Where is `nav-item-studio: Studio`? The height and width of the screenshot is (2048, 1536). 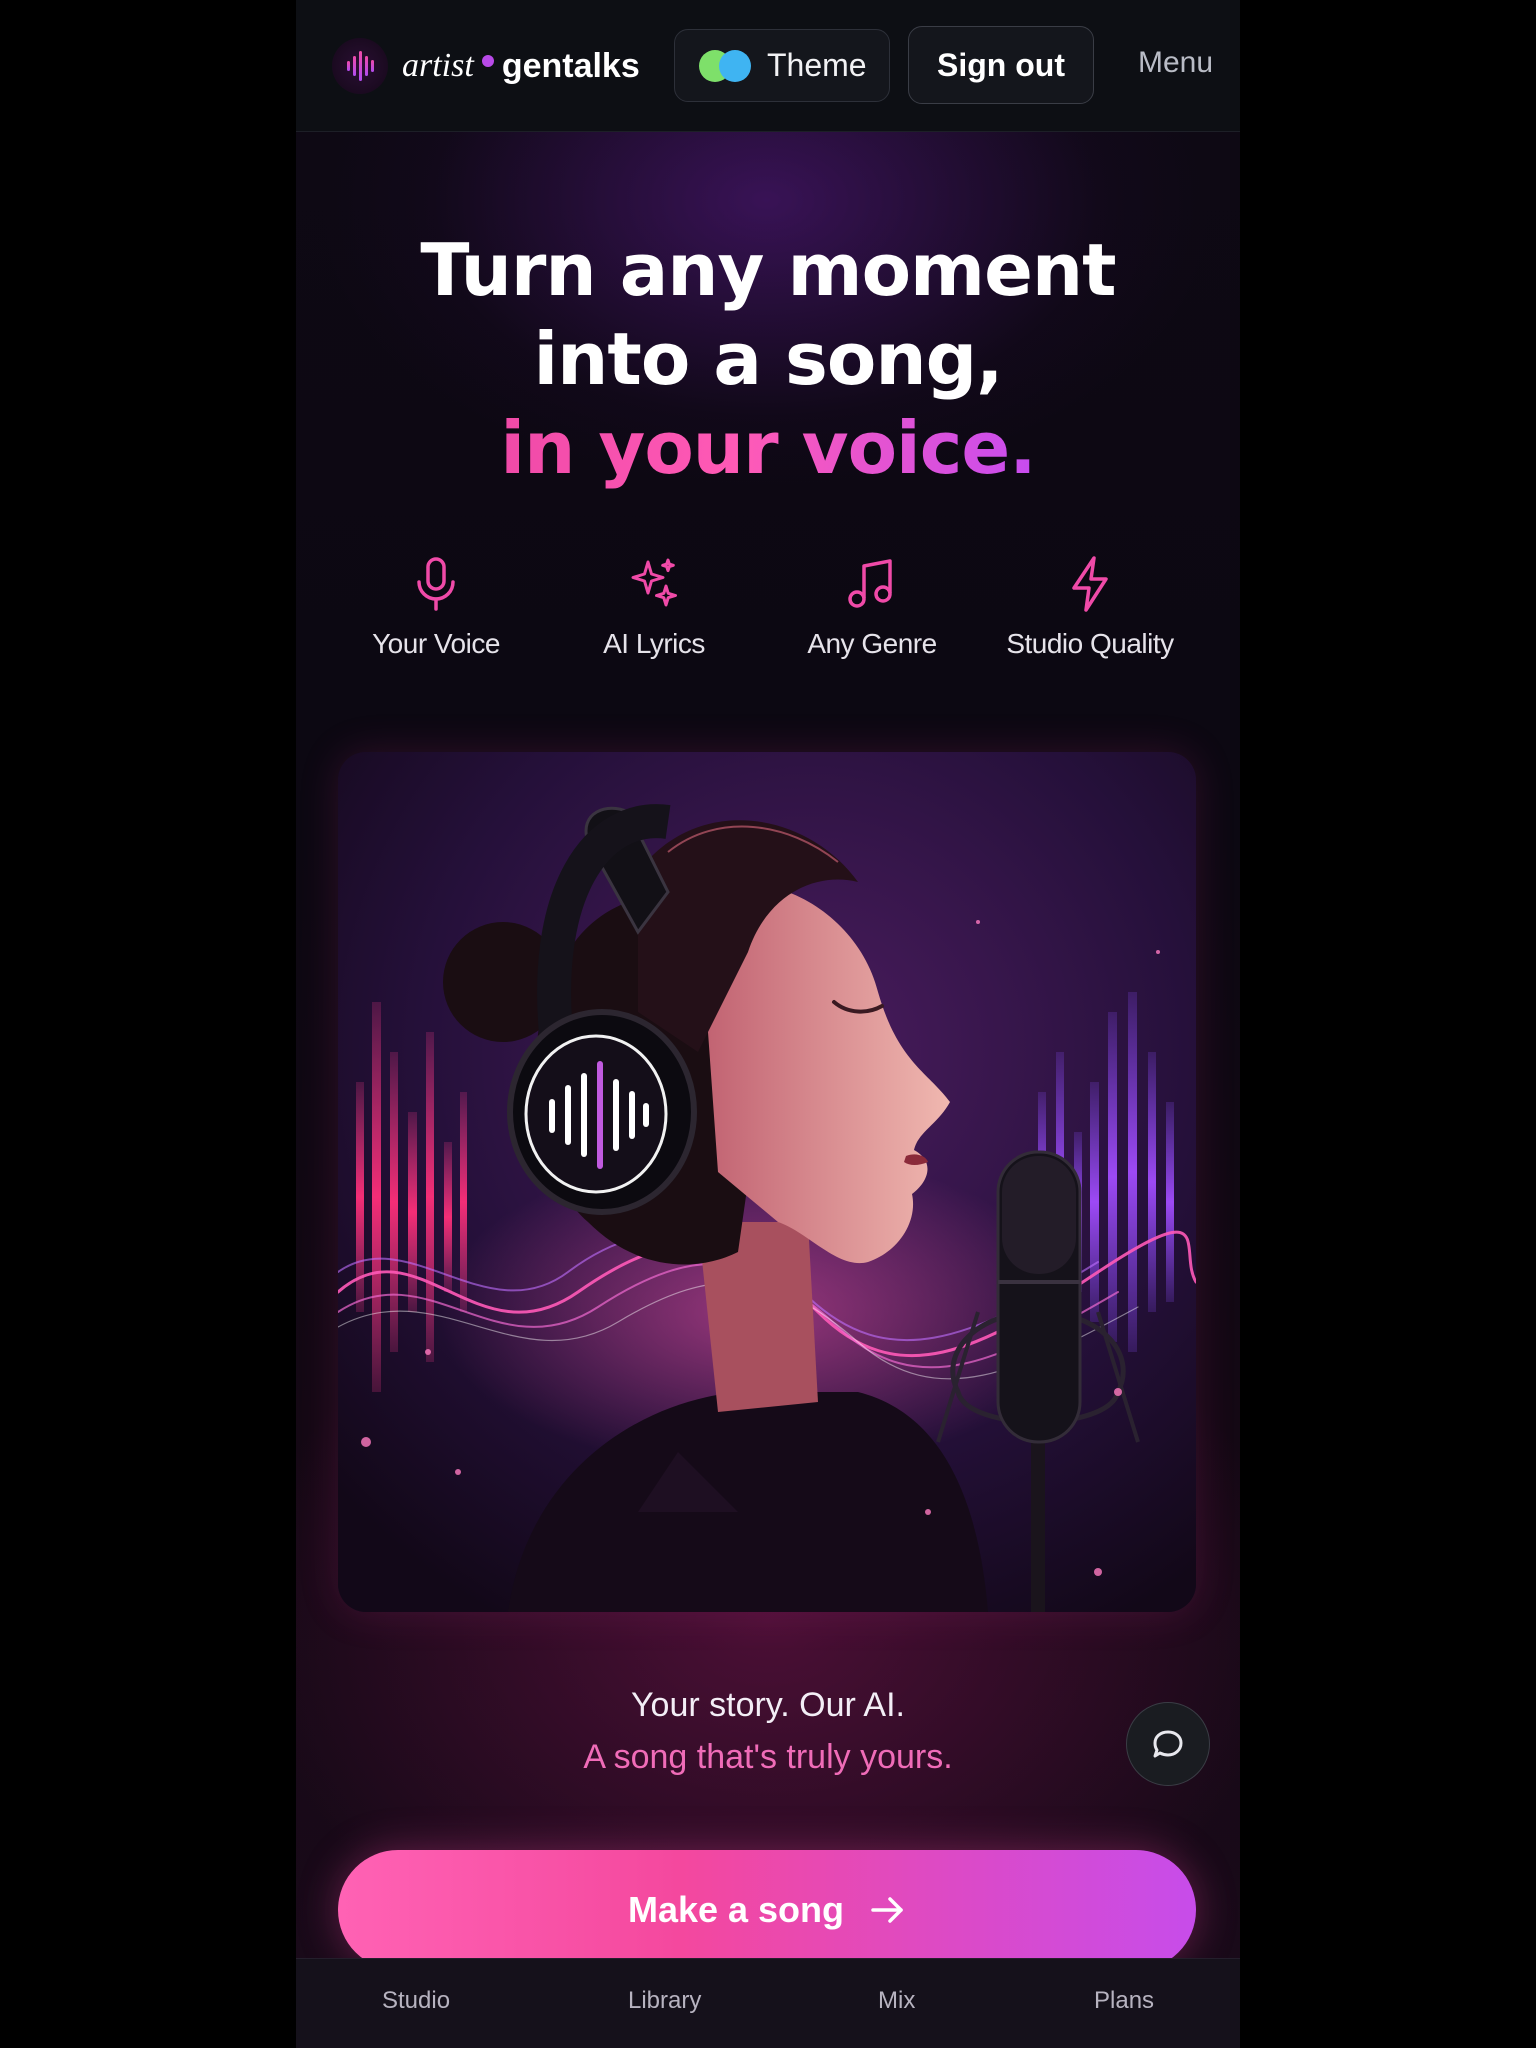
nav-item-studio: Studio is located at coordinates (416, 2001).